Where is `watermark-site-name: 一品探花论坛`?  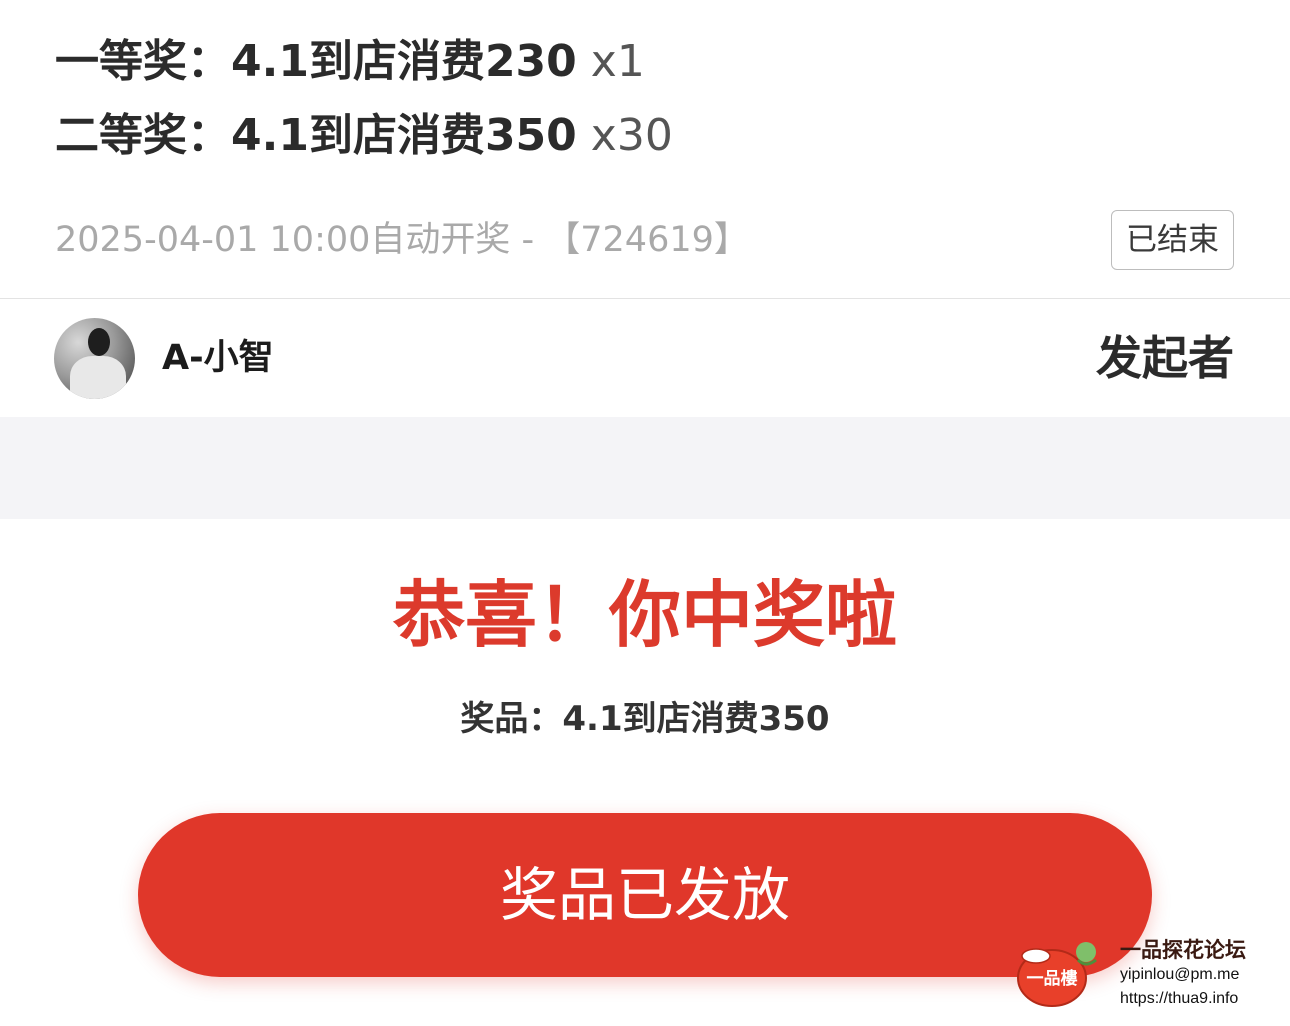 watermark-site-name: 一品探花论坛 is located at coordinates (1183, 950).